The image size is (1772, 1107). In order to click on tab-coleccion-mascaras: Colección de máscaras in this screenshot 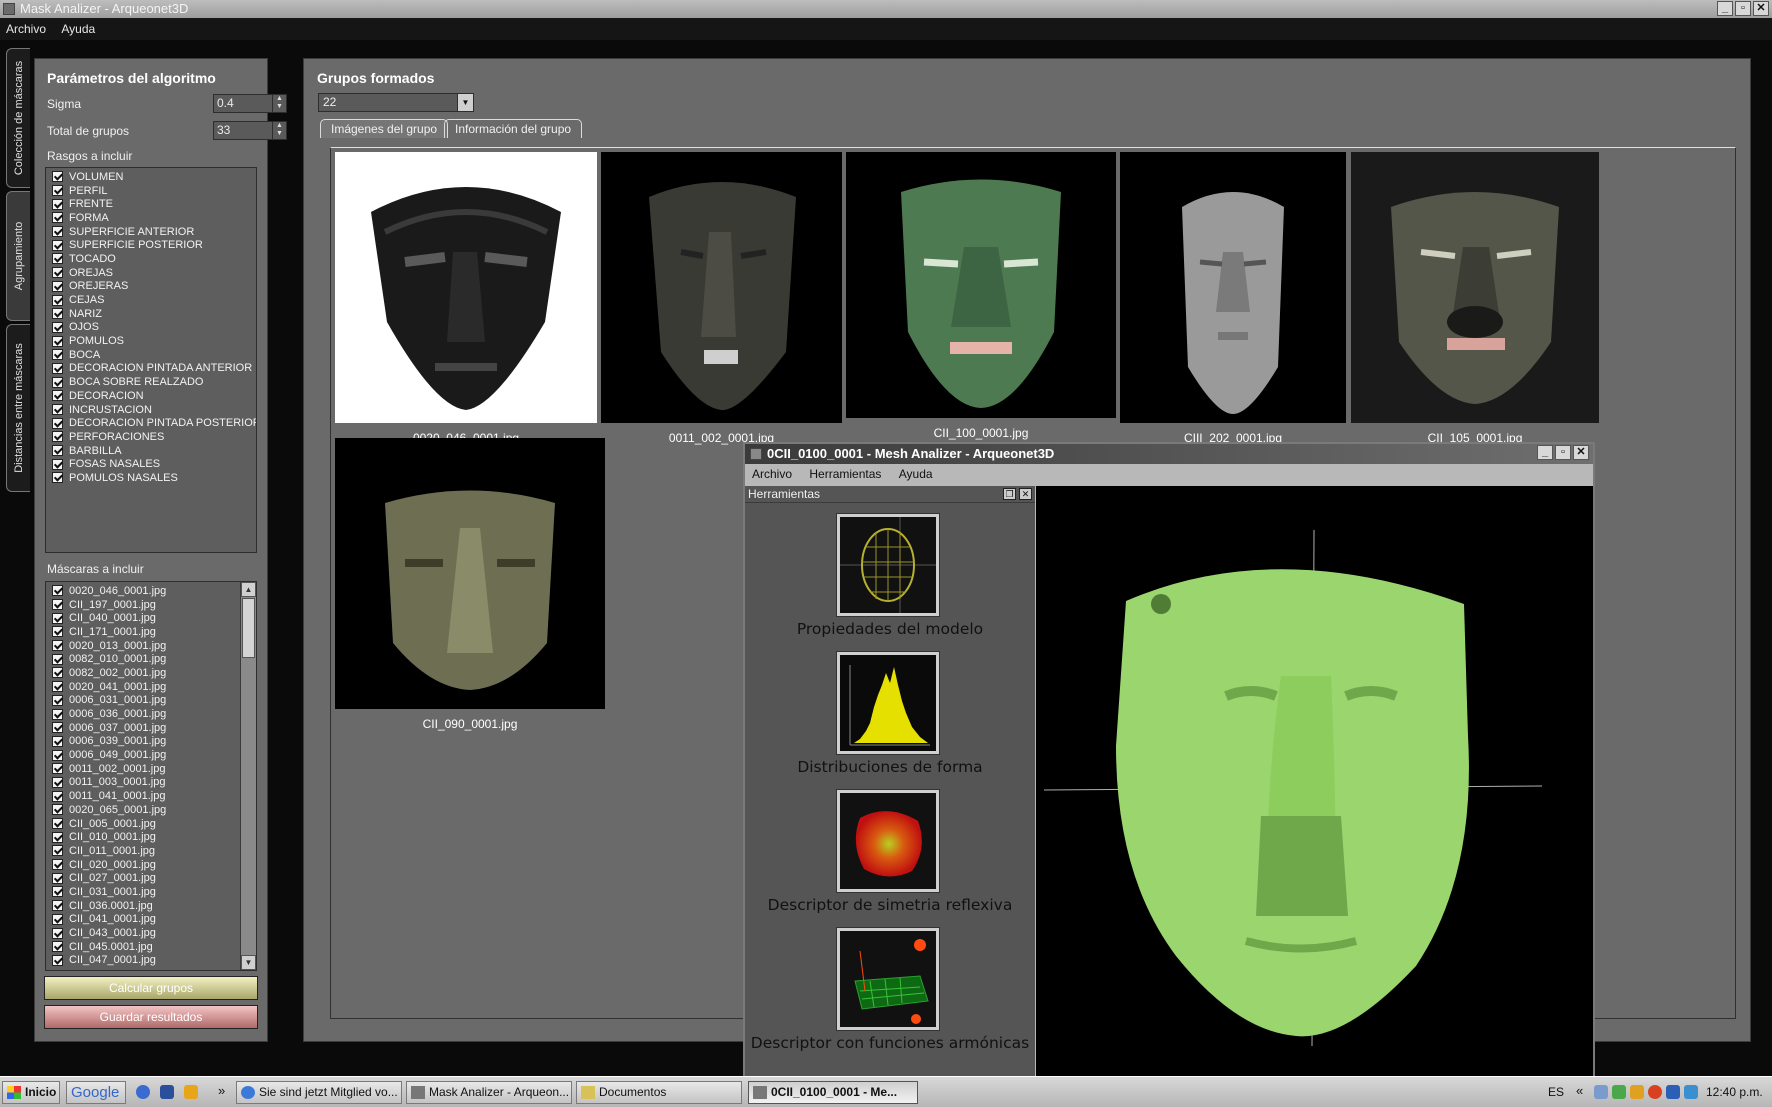, I will do `click(18, 118)`.